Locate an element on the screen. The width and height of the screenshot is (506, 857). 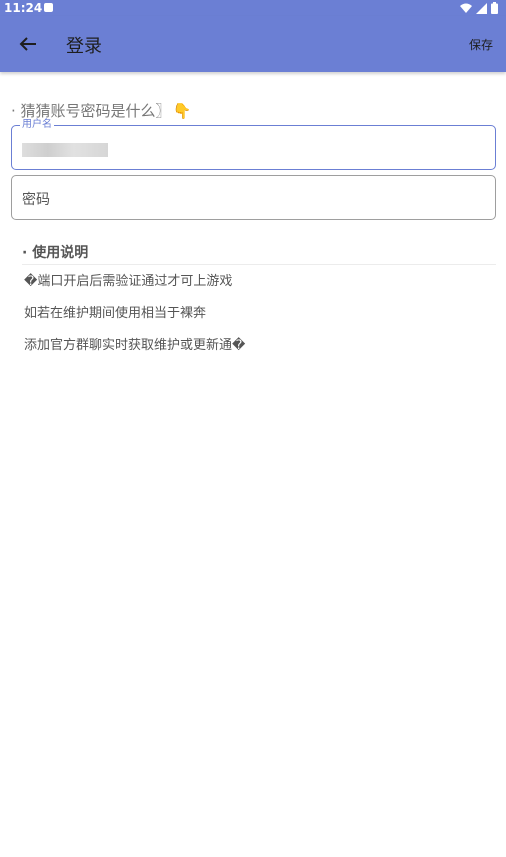
wifi-icon is located at coordinates (466, 8).